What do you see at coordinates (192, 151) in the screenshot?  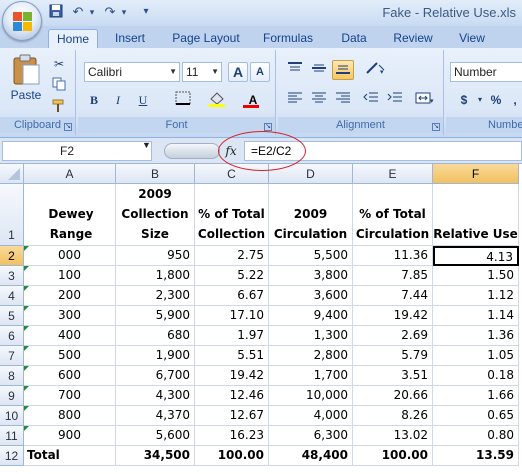 I see `formula-bar-resize-handle` at bounding box center [192, 151].